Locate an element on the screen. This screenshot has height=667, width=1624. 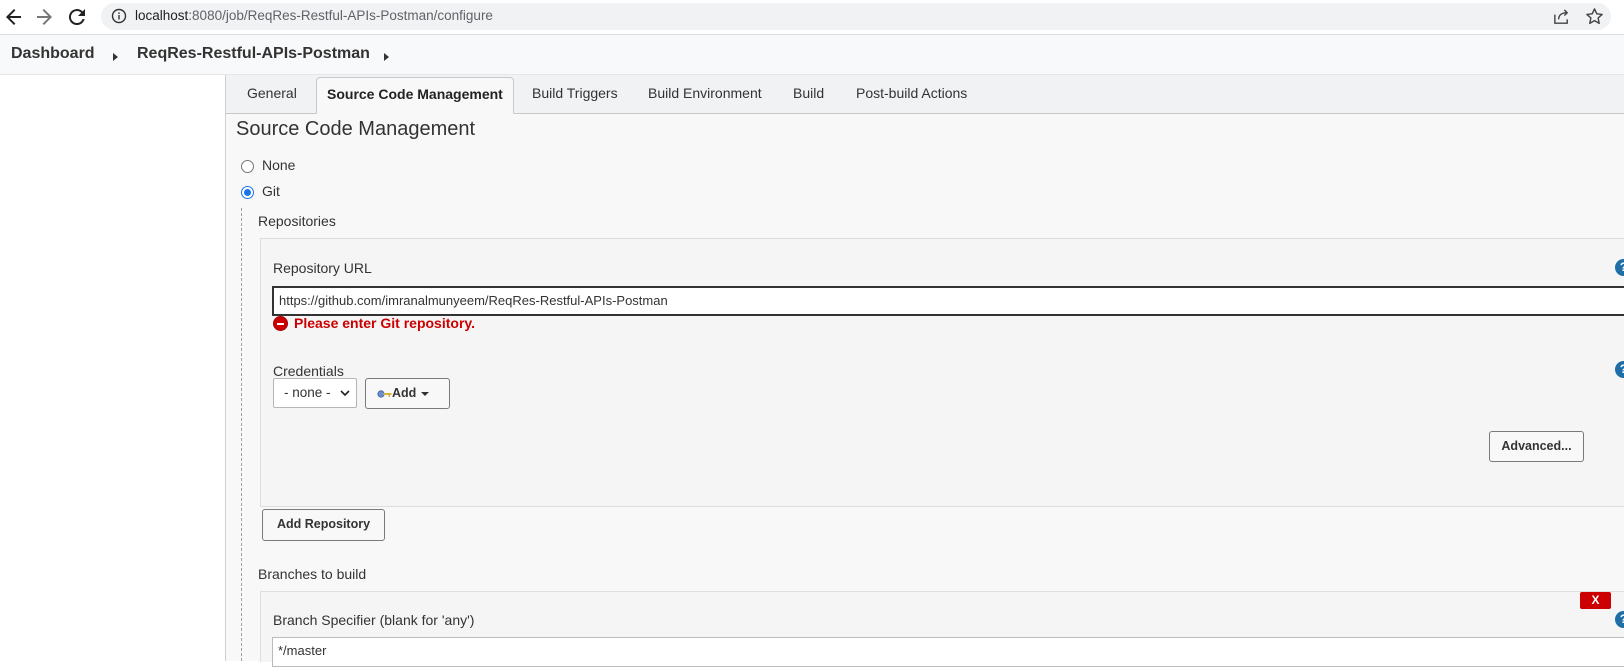
tab-build: Build is located at coordinates (808, 93).